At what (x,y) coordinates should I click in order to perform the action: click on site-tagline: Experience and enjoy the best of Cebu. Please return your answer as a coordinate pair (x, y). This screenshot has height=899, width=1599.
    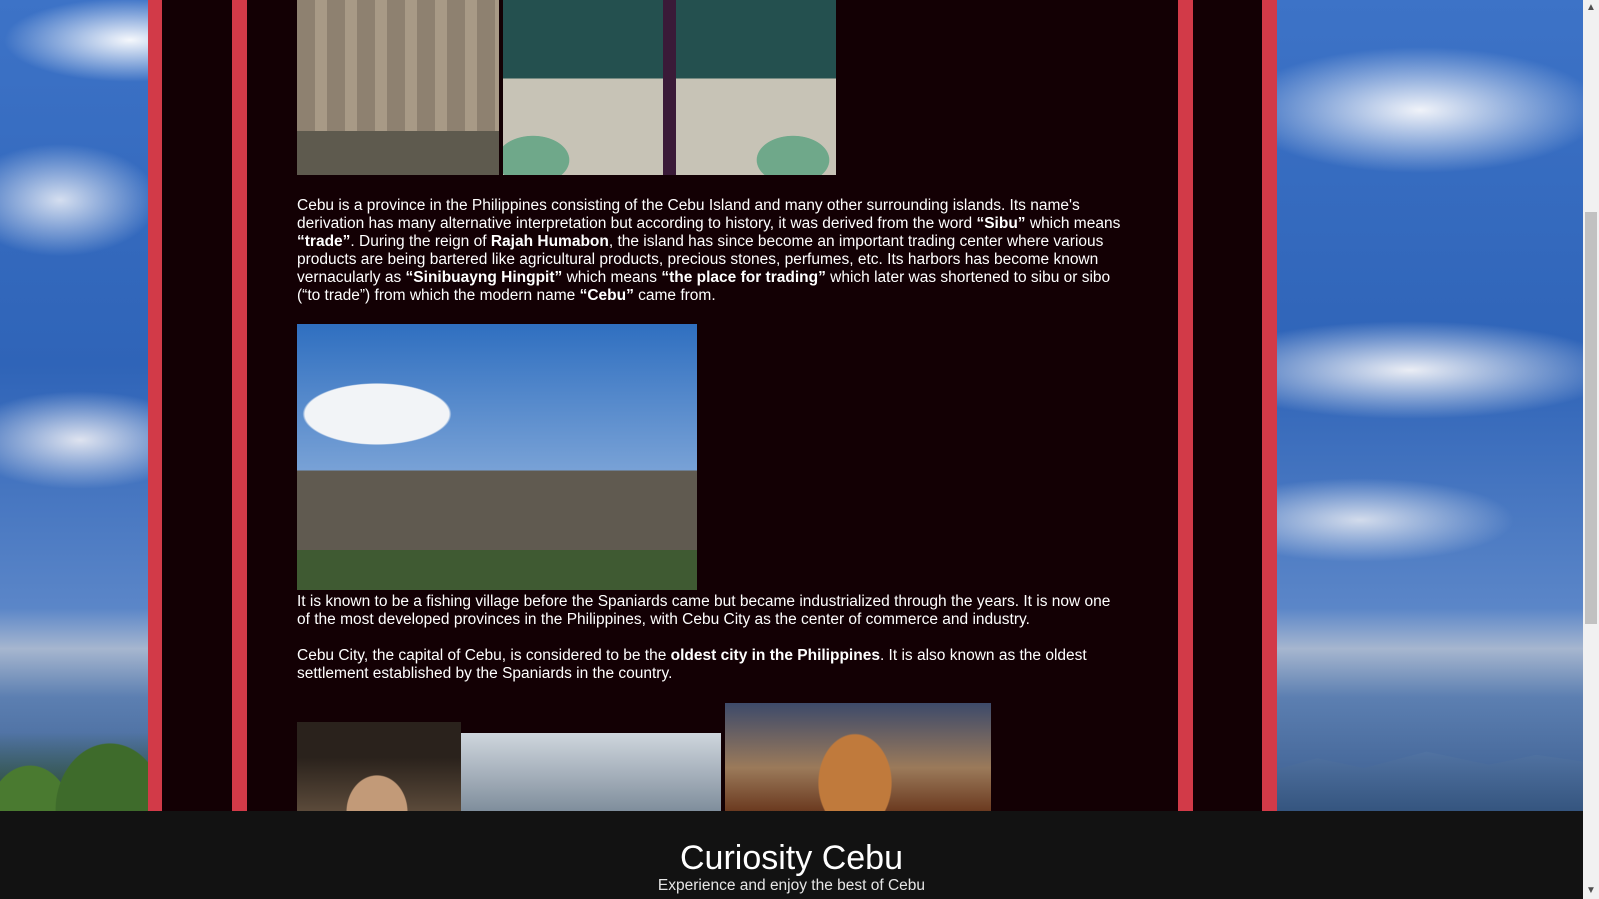
    Looking at the image, I should click on (791, 885).